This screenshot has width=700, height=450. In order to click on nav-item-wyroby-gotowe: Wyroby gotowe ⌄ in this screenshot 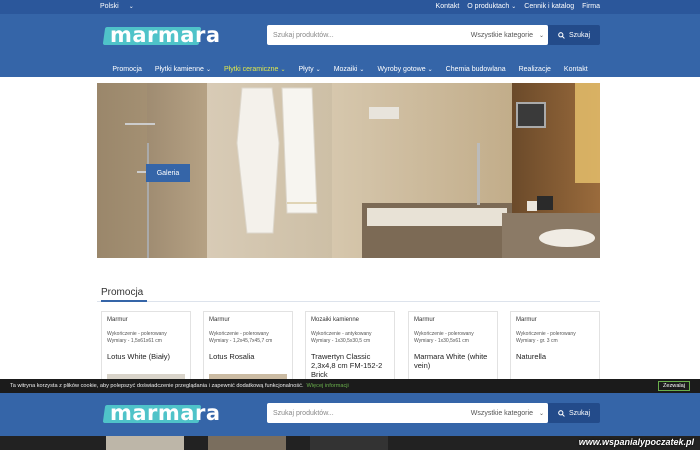, I will do `click(404, 69)`.